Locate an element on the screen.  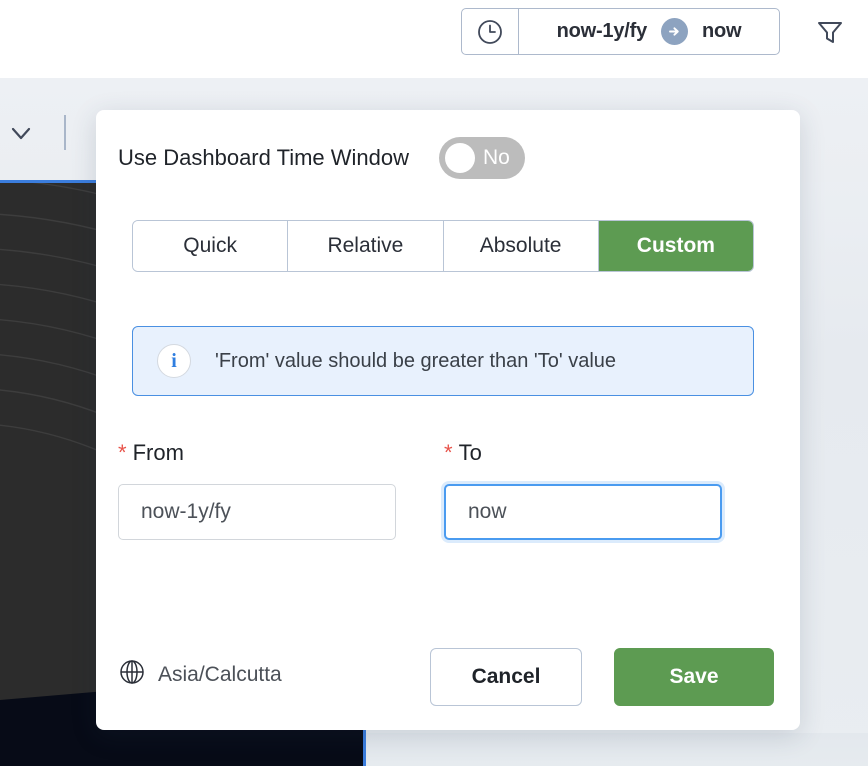
arrow-right-icon is located at coordinates (675, 31).